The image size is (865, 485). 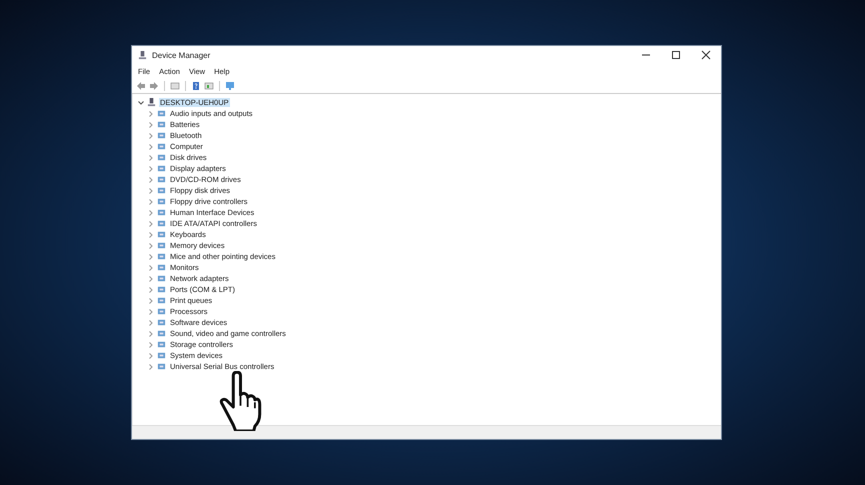 I want to click on monitor-icon, so click(x=230, y=85).